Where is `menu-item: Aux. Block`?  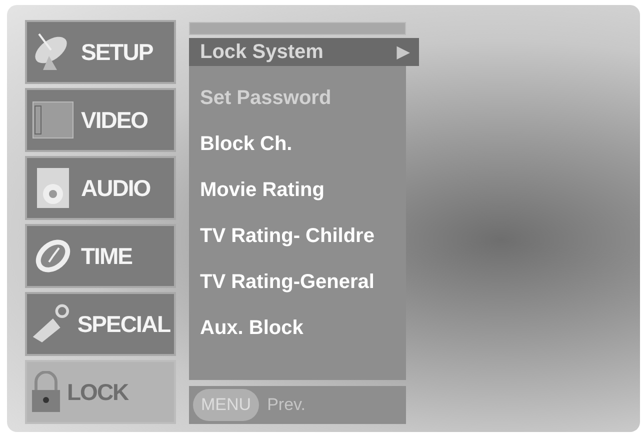 menu-item: Aux. Block is located at coordinates (297, 328).